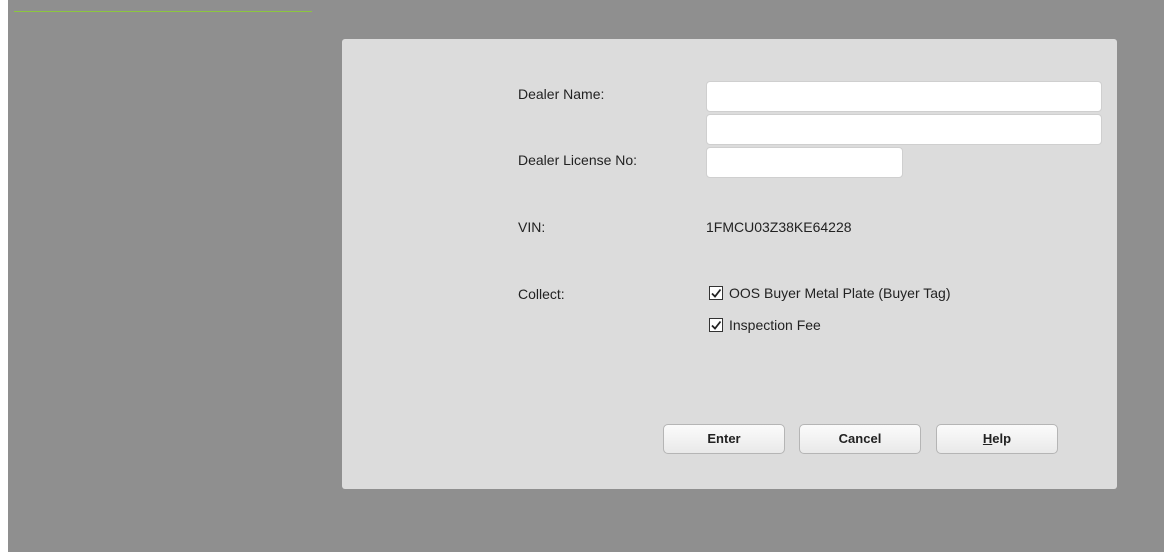 The image size is (1164, 552). Describe the element at coordinates (163, 11) in the screenshot. I see `progress-line` at that location.